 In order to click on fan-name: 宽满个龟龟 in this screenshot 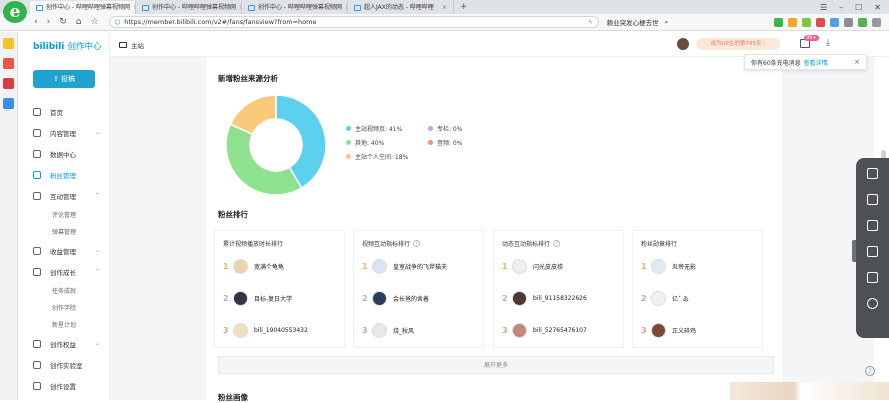, I will do `click(269, 266)`.